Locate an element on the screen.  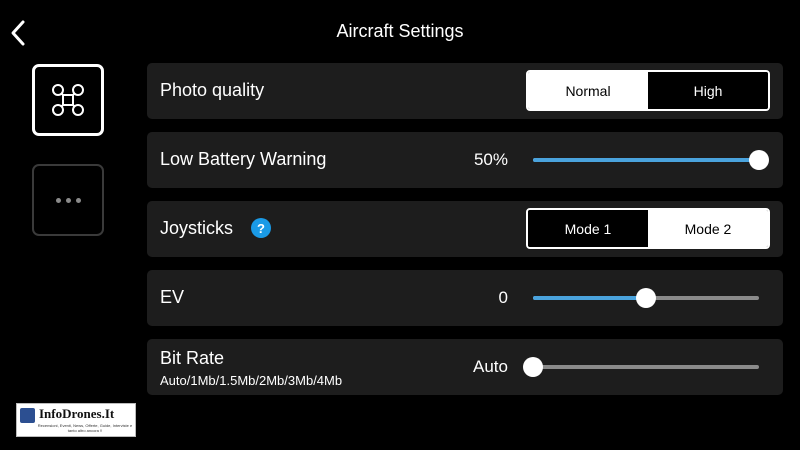
low-battery-slider is located at coordinates (651, 160).